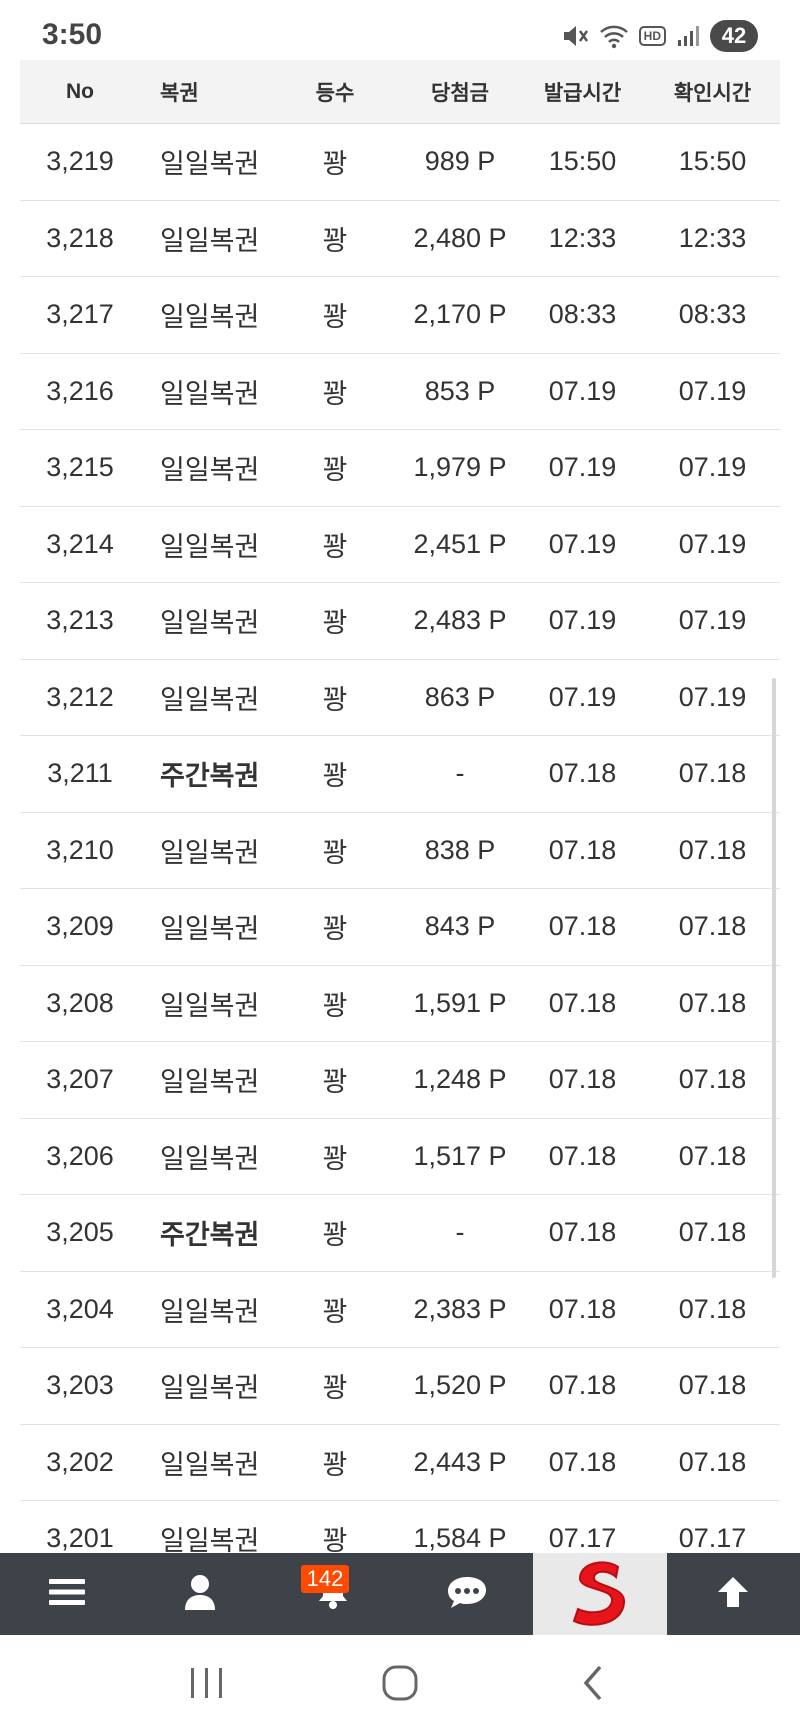 Image resolution: width=800 pixels, height=1734 pixels. What do you see at coordinates (400, 1233) in the screenshot?
I see `table-row: 3,205 주간복권 꽝 - 07.18 07.18` at bounding box center [400, 1233].